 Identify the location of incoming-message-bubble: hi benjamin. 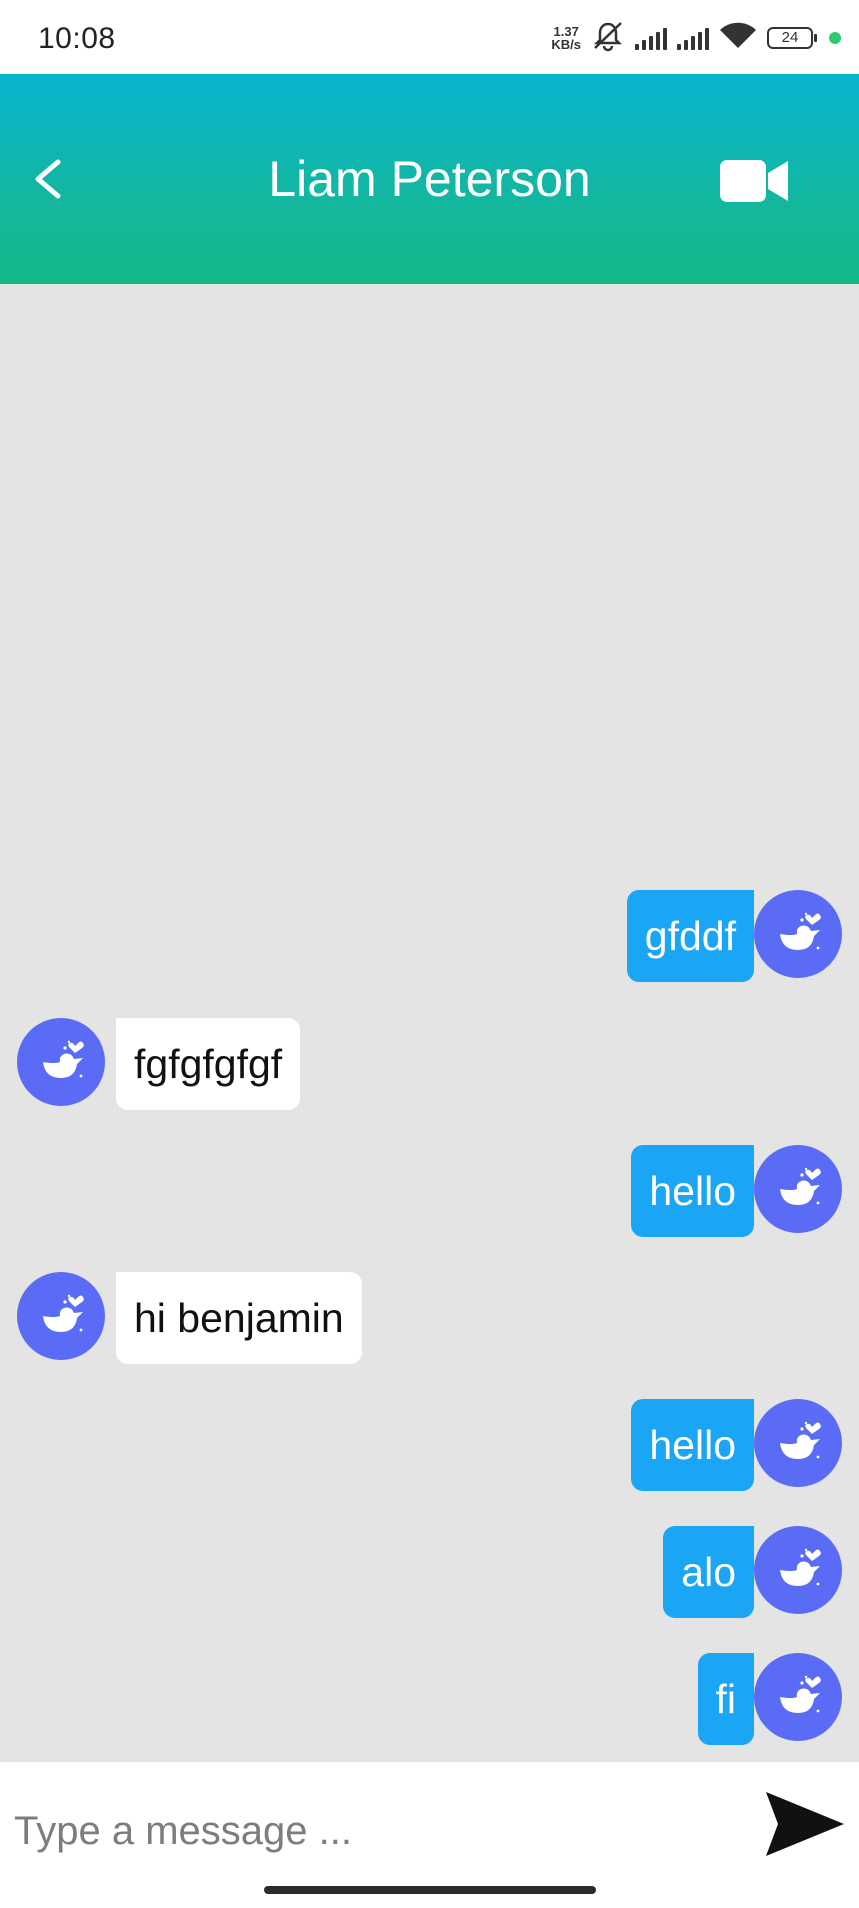
(239, 1318).